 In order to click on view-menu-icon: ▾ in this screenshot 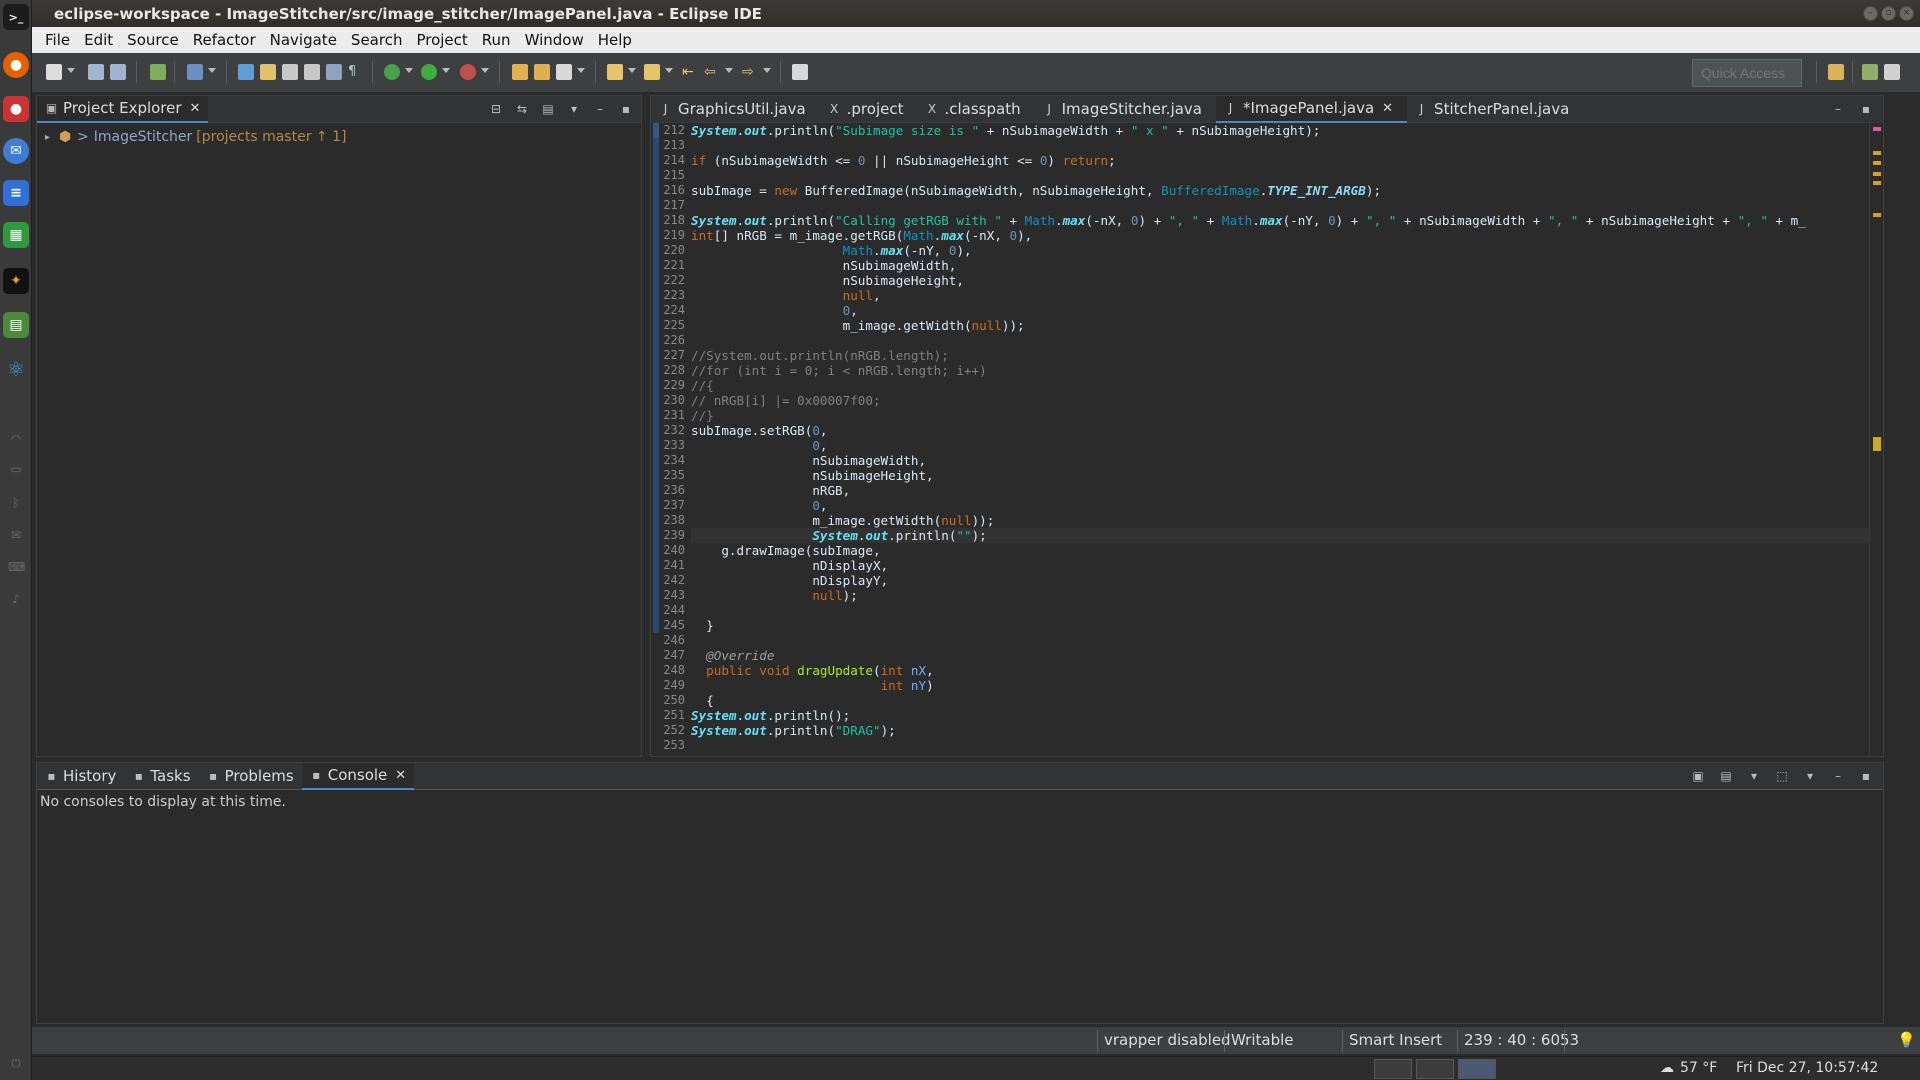, I will do `click(574, 109)`.